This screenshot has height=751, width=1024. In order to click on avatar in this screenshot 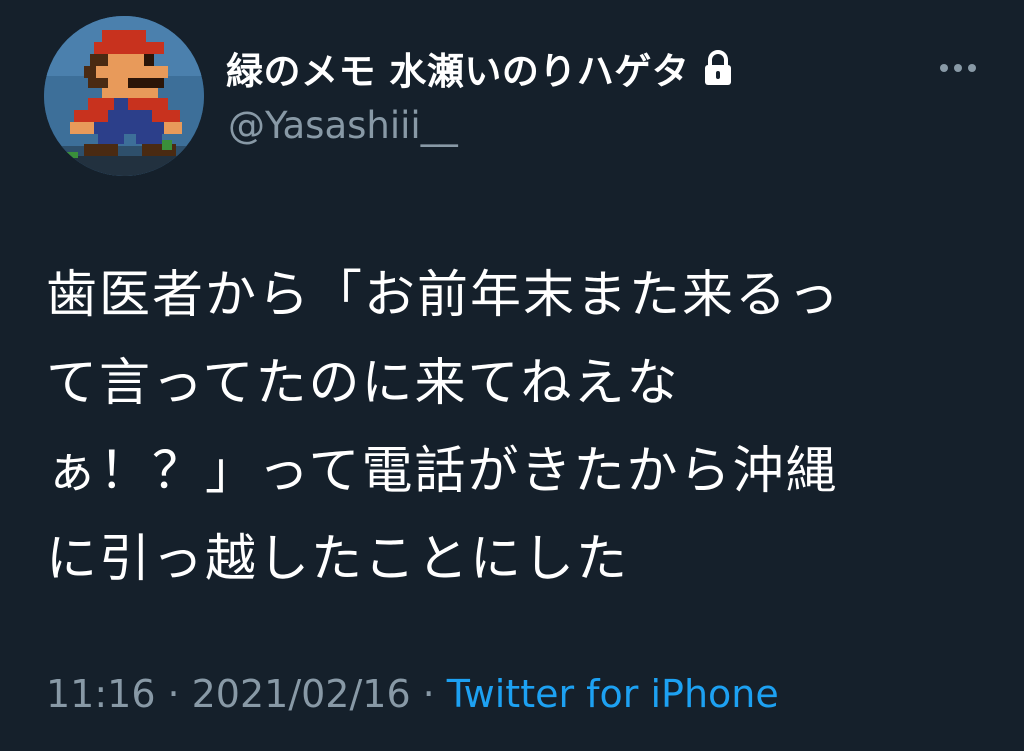, I will do `click(124, 96)`.